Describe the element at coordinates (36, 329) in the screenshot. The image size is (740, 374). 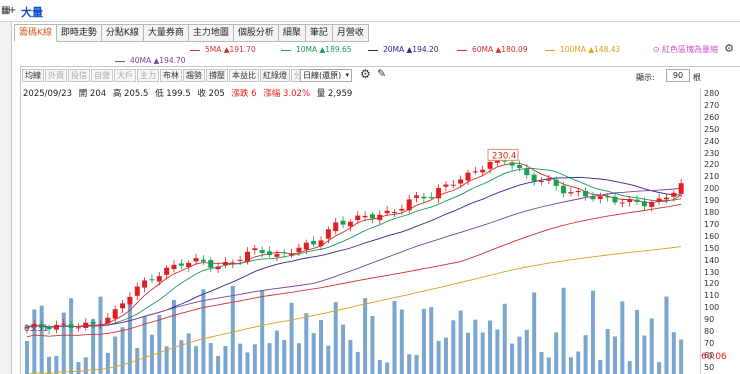
I see `low-label: 83.31` at that location.